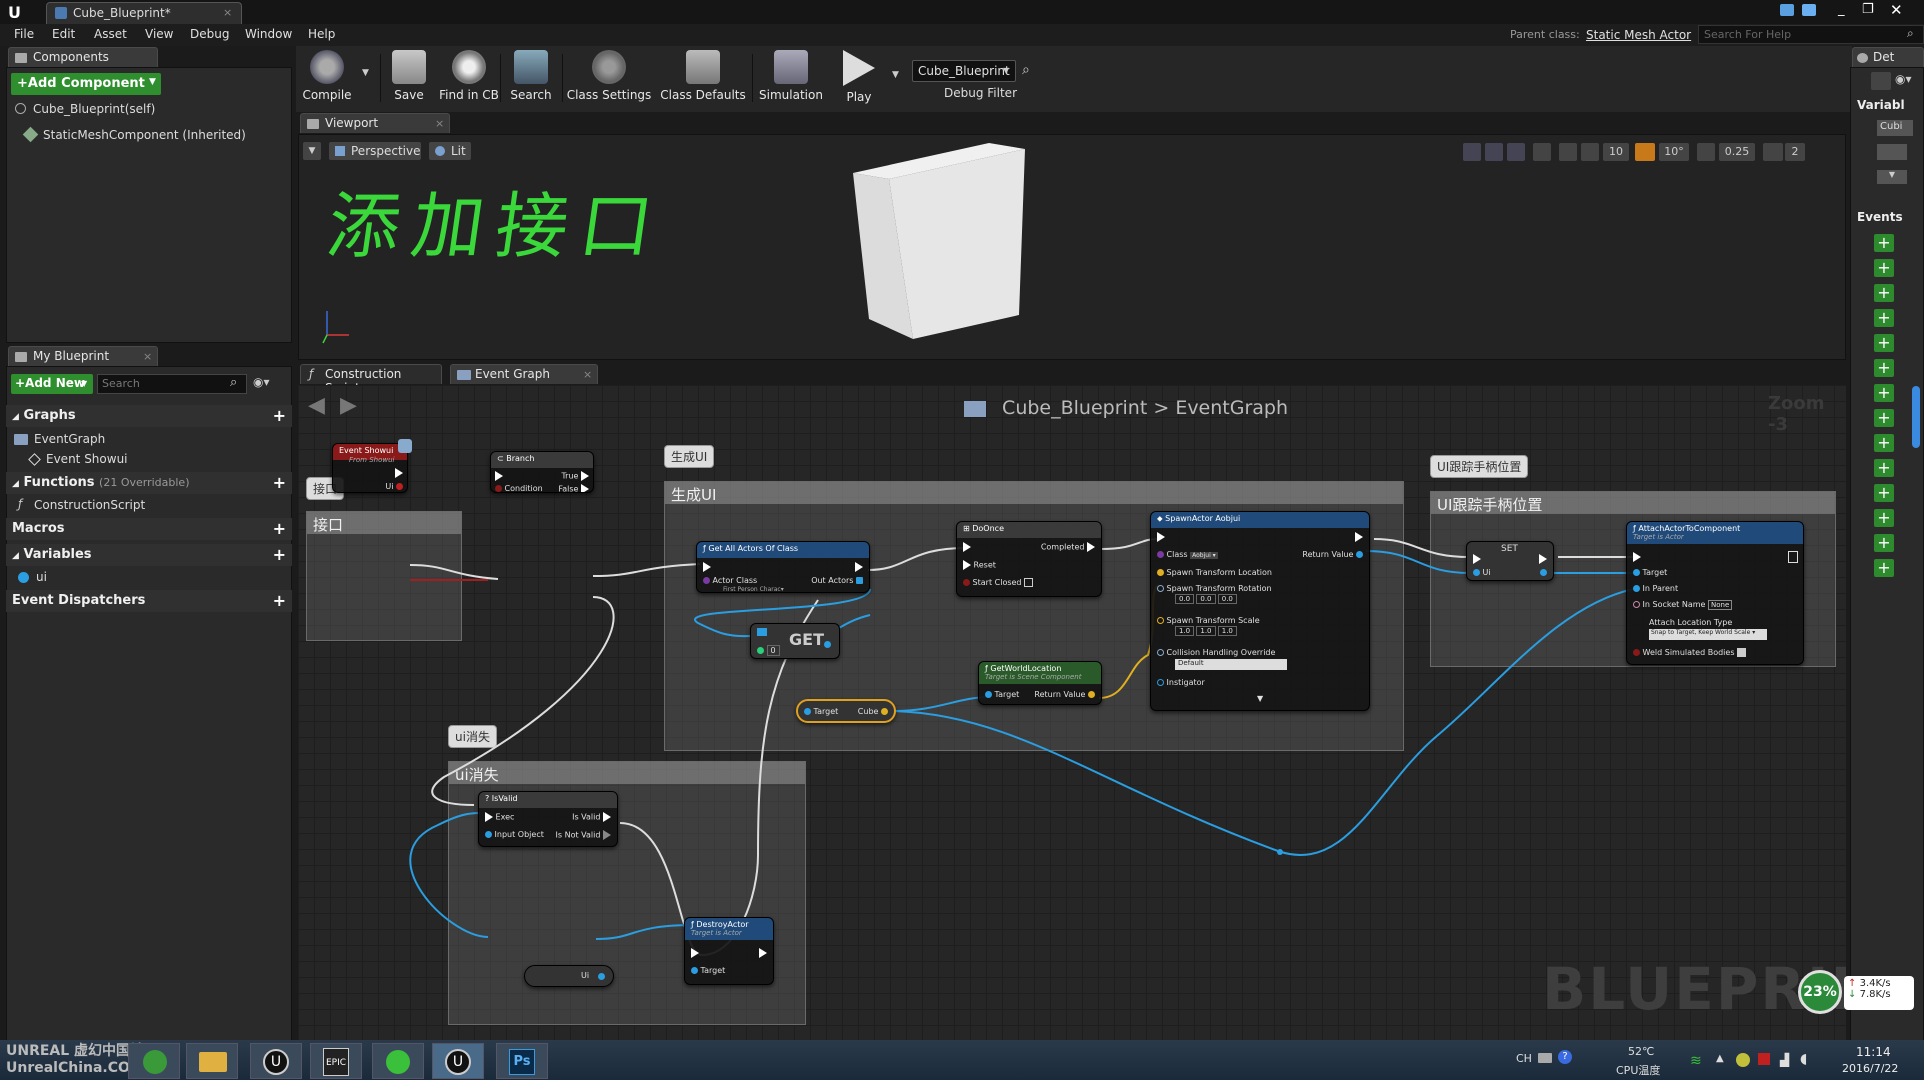  What do you see at coordinates (268, 34) in the screenshot?
I see `menu-window: Window` at bounding box center [268, 34].